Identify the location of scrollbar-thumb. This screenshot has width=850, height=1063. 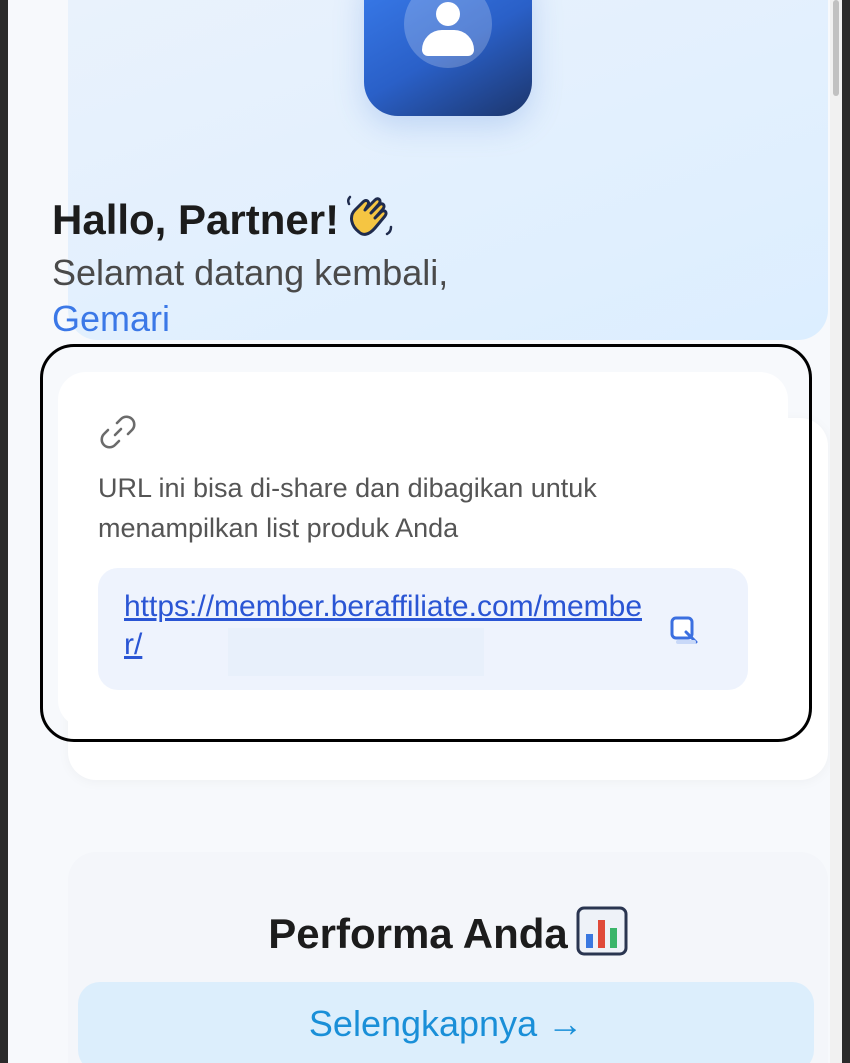
(836, 48).